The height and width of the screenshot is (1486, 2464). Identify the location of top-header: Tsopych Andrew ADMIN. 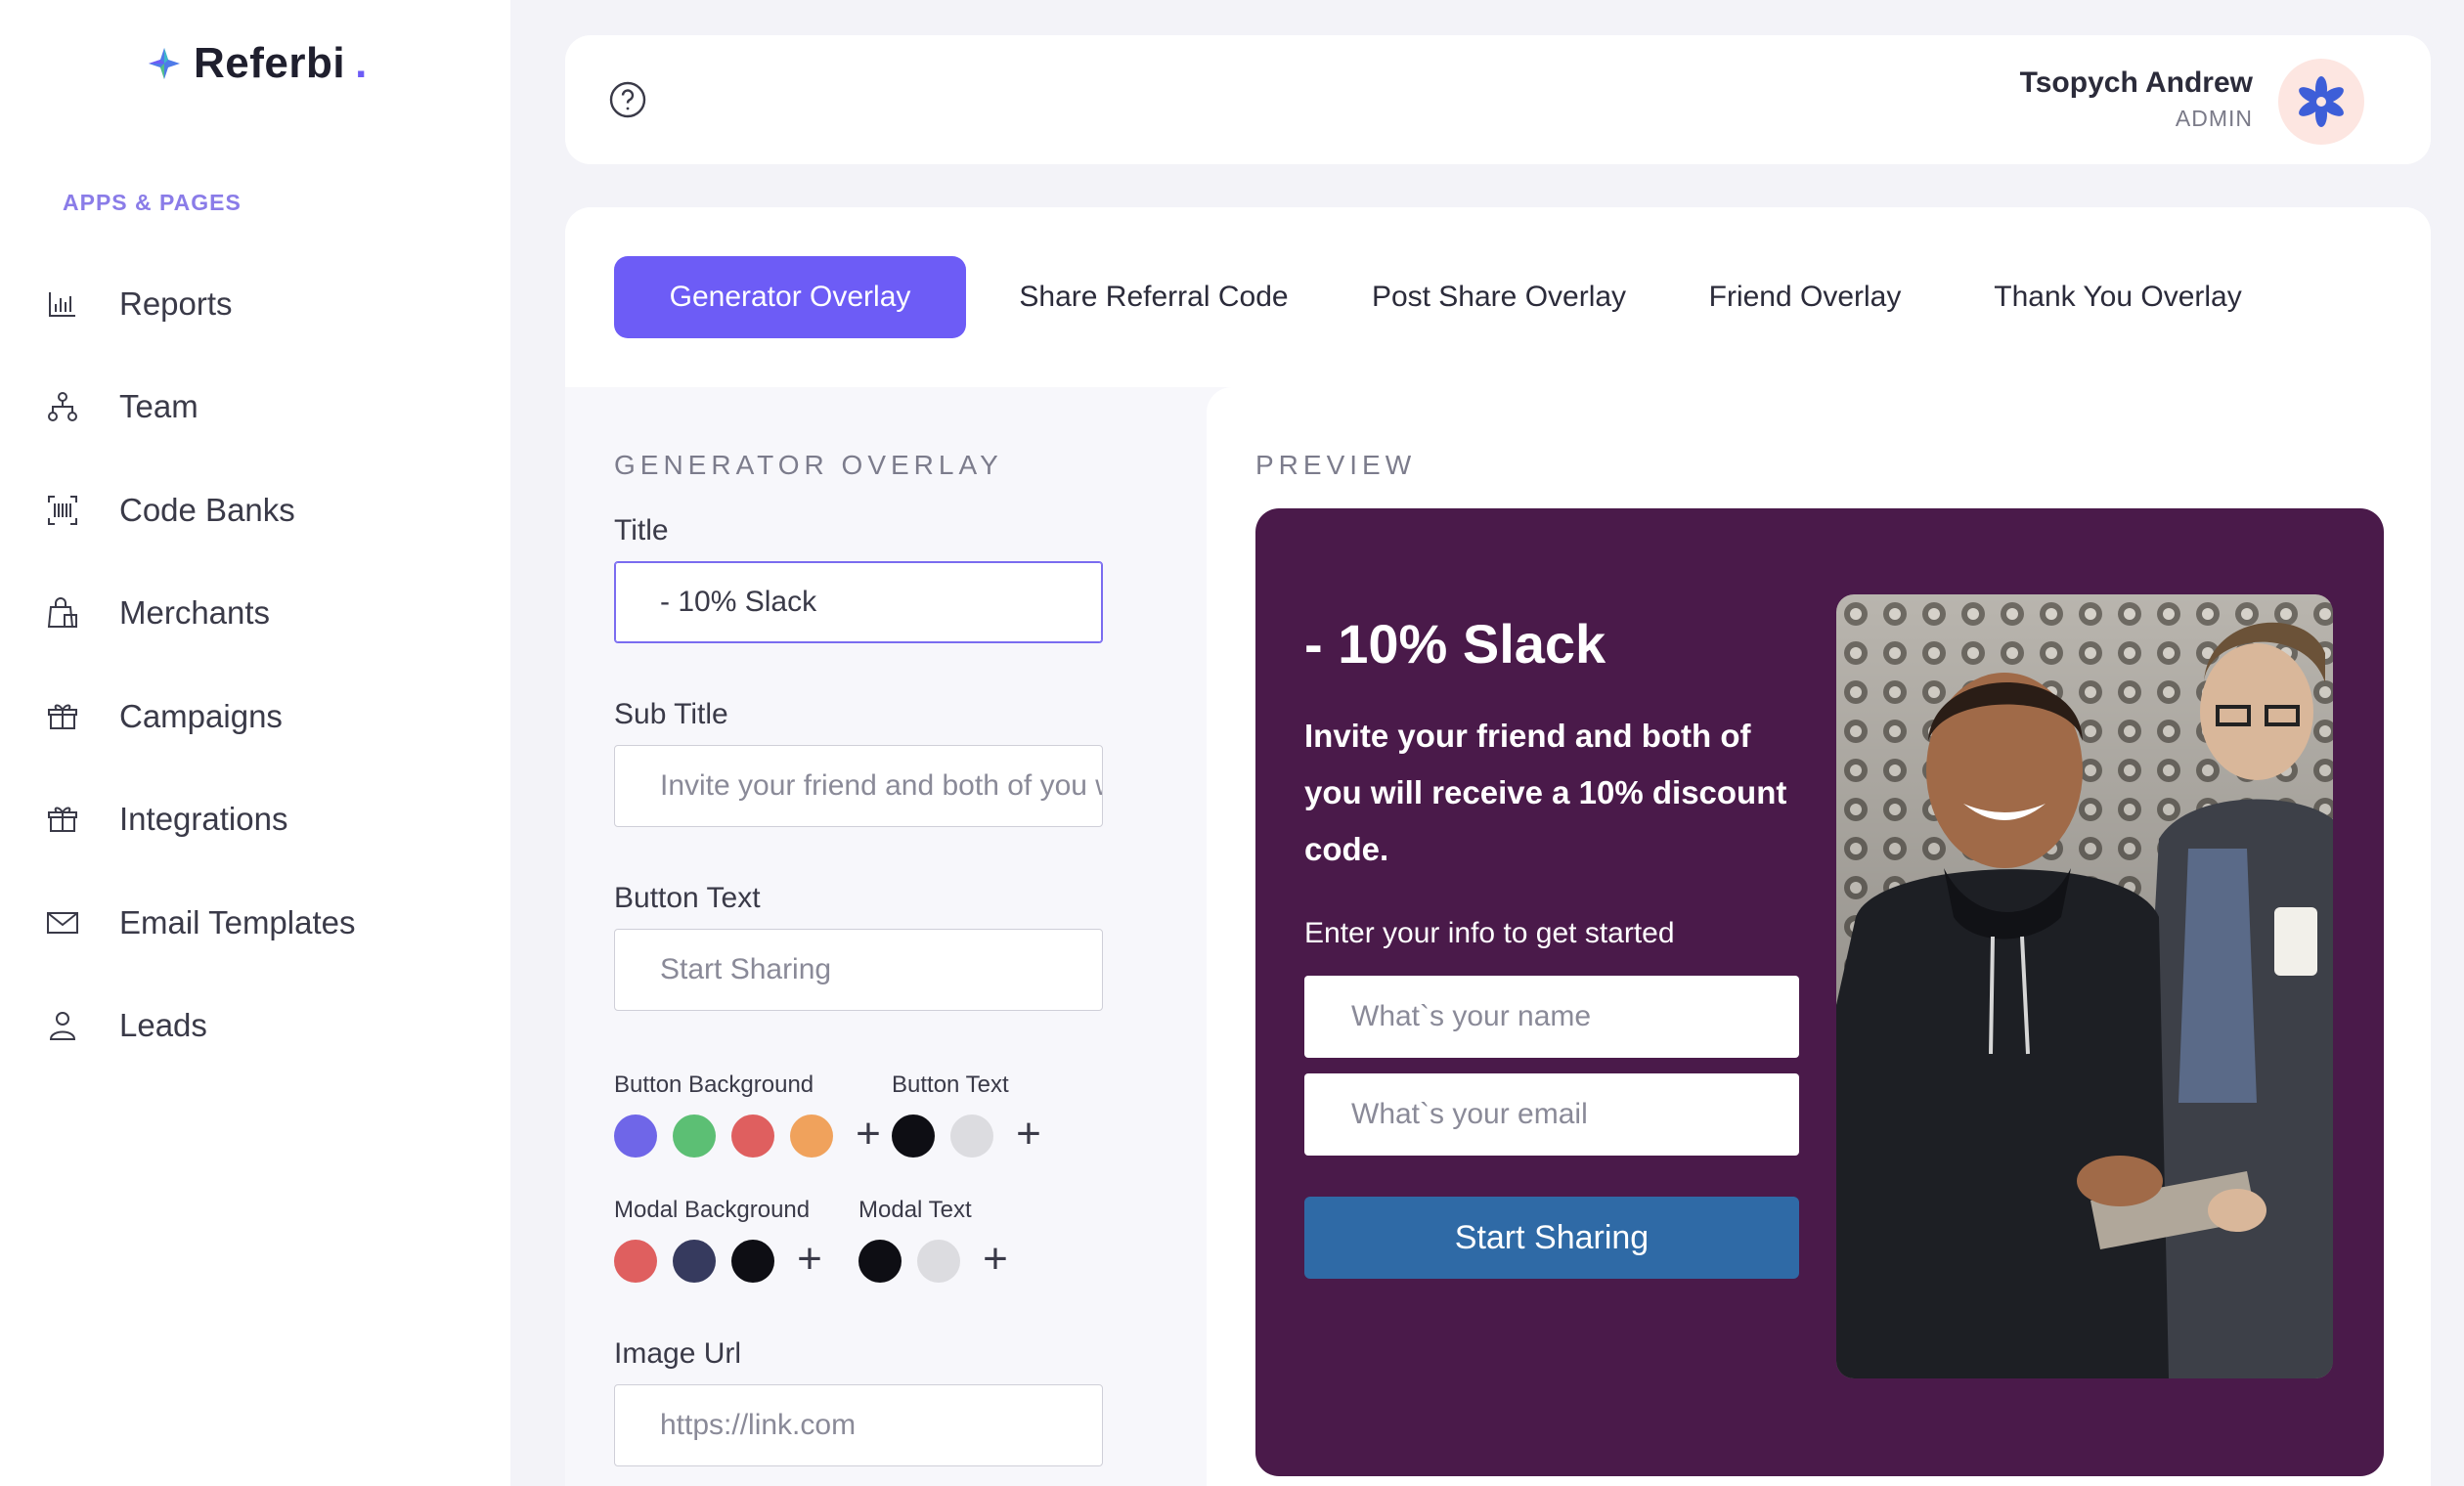
(1498, 100).